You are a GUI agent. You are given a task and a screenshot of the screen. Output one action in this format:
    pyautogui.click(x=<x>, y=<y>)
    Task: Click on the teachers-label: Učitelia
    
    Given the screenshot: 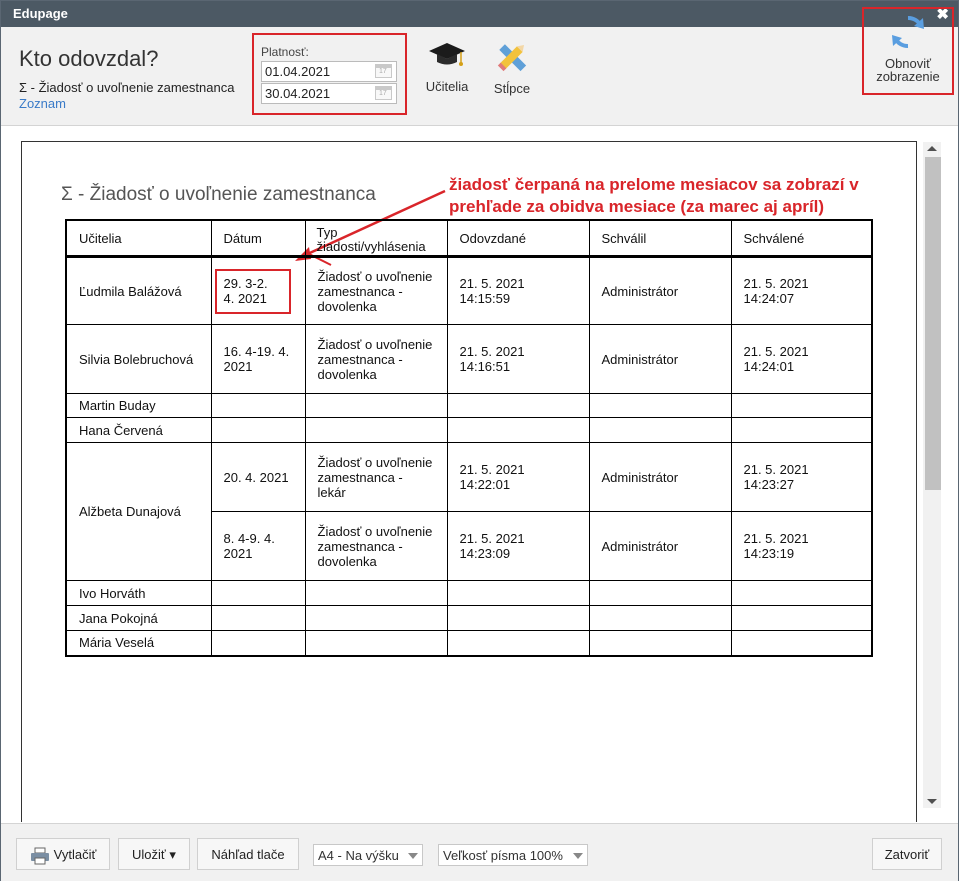 What is the action you would take?
    pyautogui.click(x=447, y=86)
    